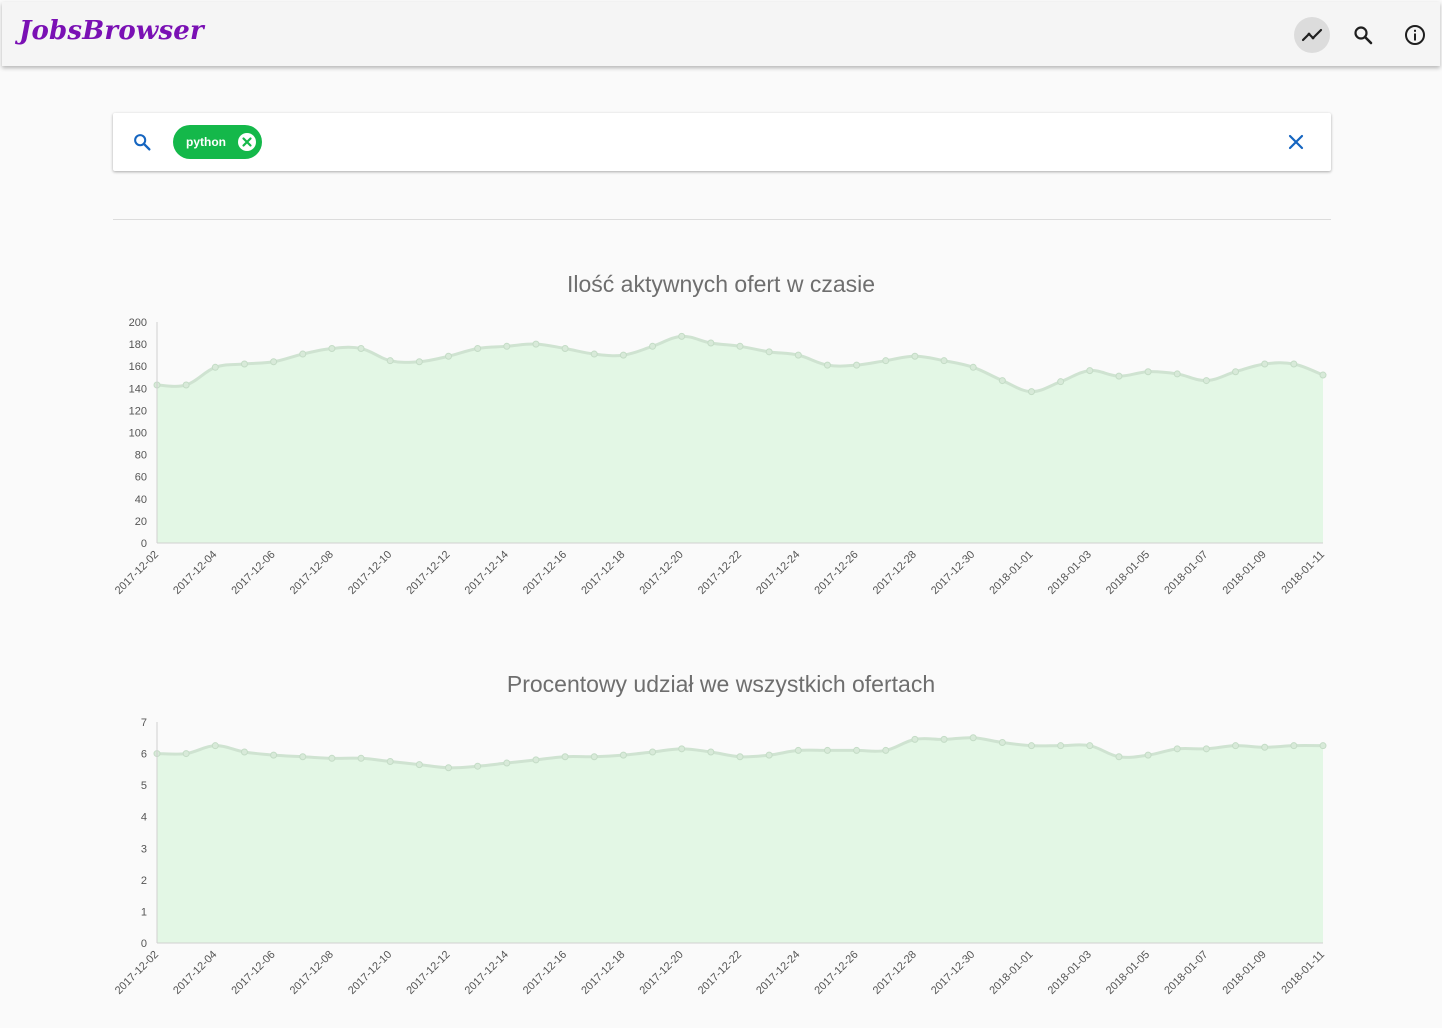 The width and height of the screenshot is (1442, 1028). Describe the element at coordinates (720, 573) in the screenshot. I see `x-tick-label: 2017-12-22` at that location.